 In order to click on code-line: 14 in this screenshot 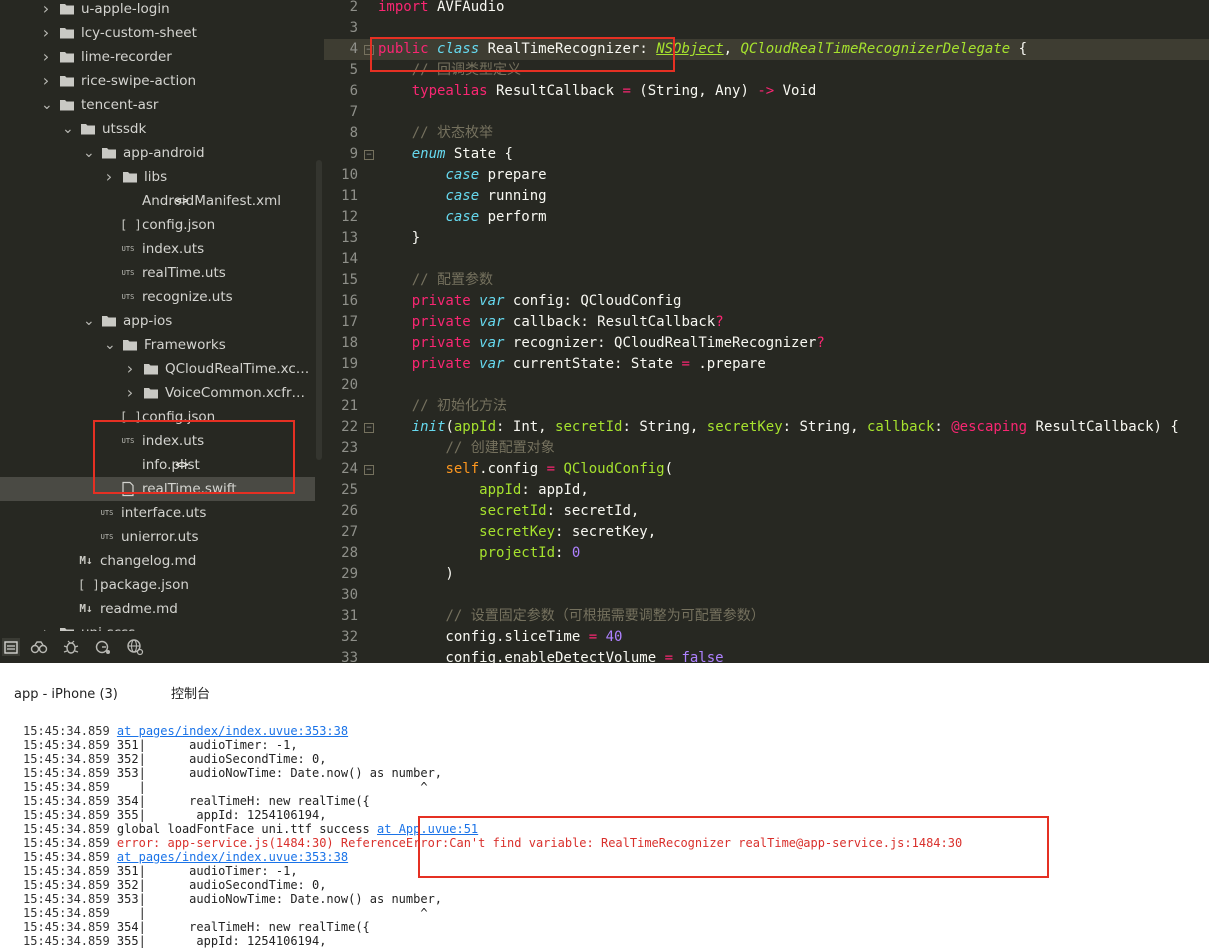, I will do `click(766, 259)`.